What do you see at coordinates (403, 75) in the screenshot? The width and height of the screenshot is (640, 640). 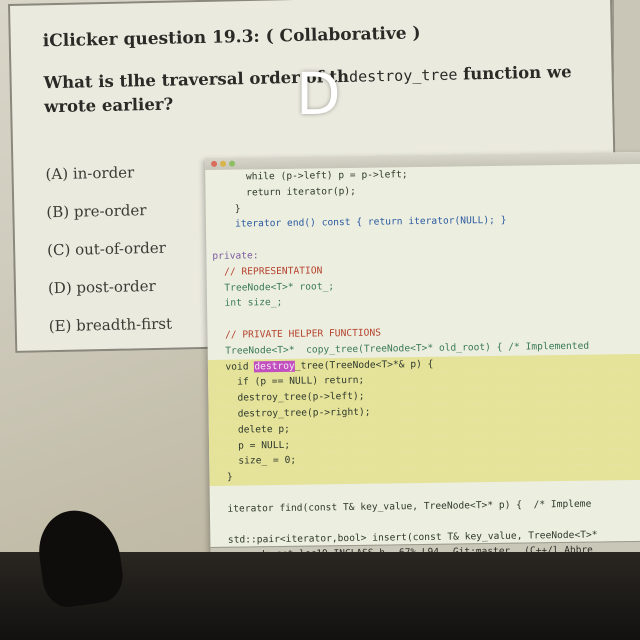 I see `question-code: destroy_tree` at bounding box center [403, 75].